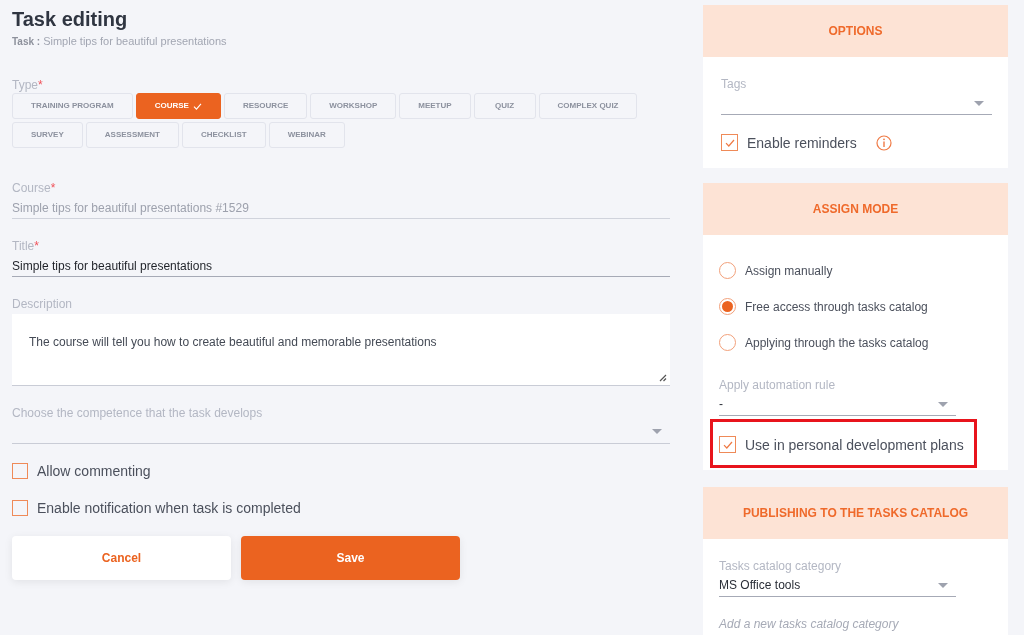 The height and width of the screenshot is (635, 1024). I want to click on field-label: Tasks catalog category, so click(780, 566).